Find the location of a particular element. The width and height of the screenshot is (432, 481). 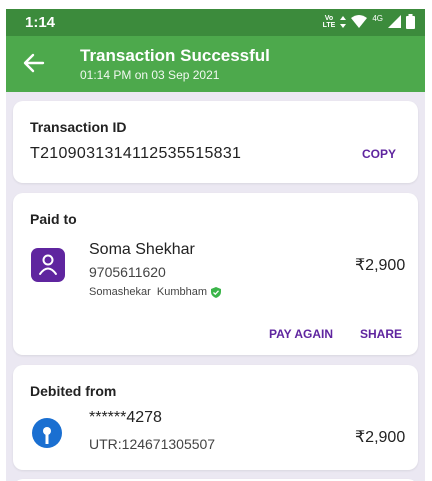

back-arrow-icon is located at coordinates (34, 63).